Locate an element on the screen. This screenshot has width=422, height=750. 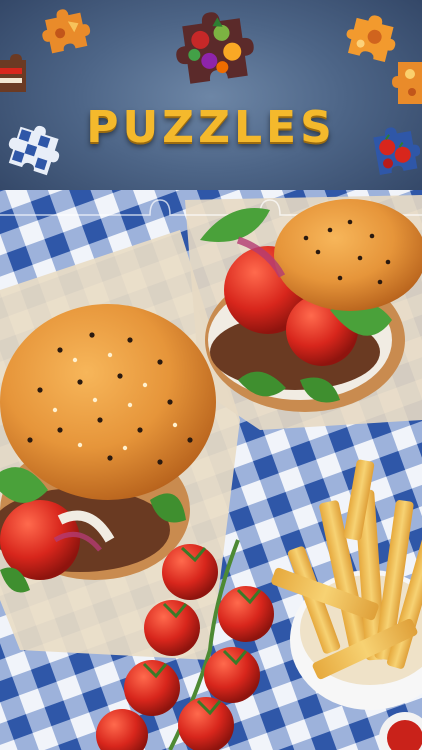
burger-puzzle-piece-icon is located at coordinates (14, 76).